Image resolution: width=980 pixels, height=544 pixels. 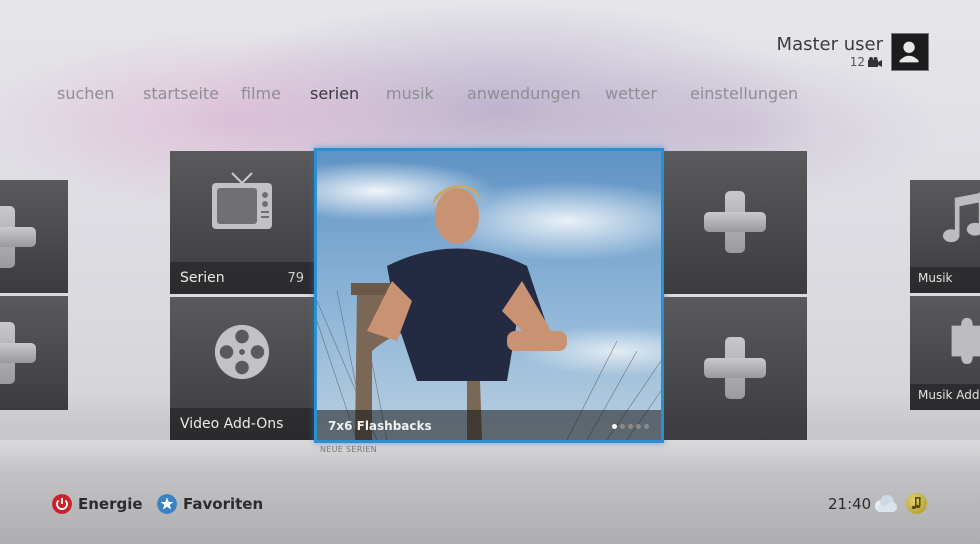 What do you see at coordinates (202, 278) in the screenshot?
I see `tile-serien-label: Serien` at bounding box center [202, 278].